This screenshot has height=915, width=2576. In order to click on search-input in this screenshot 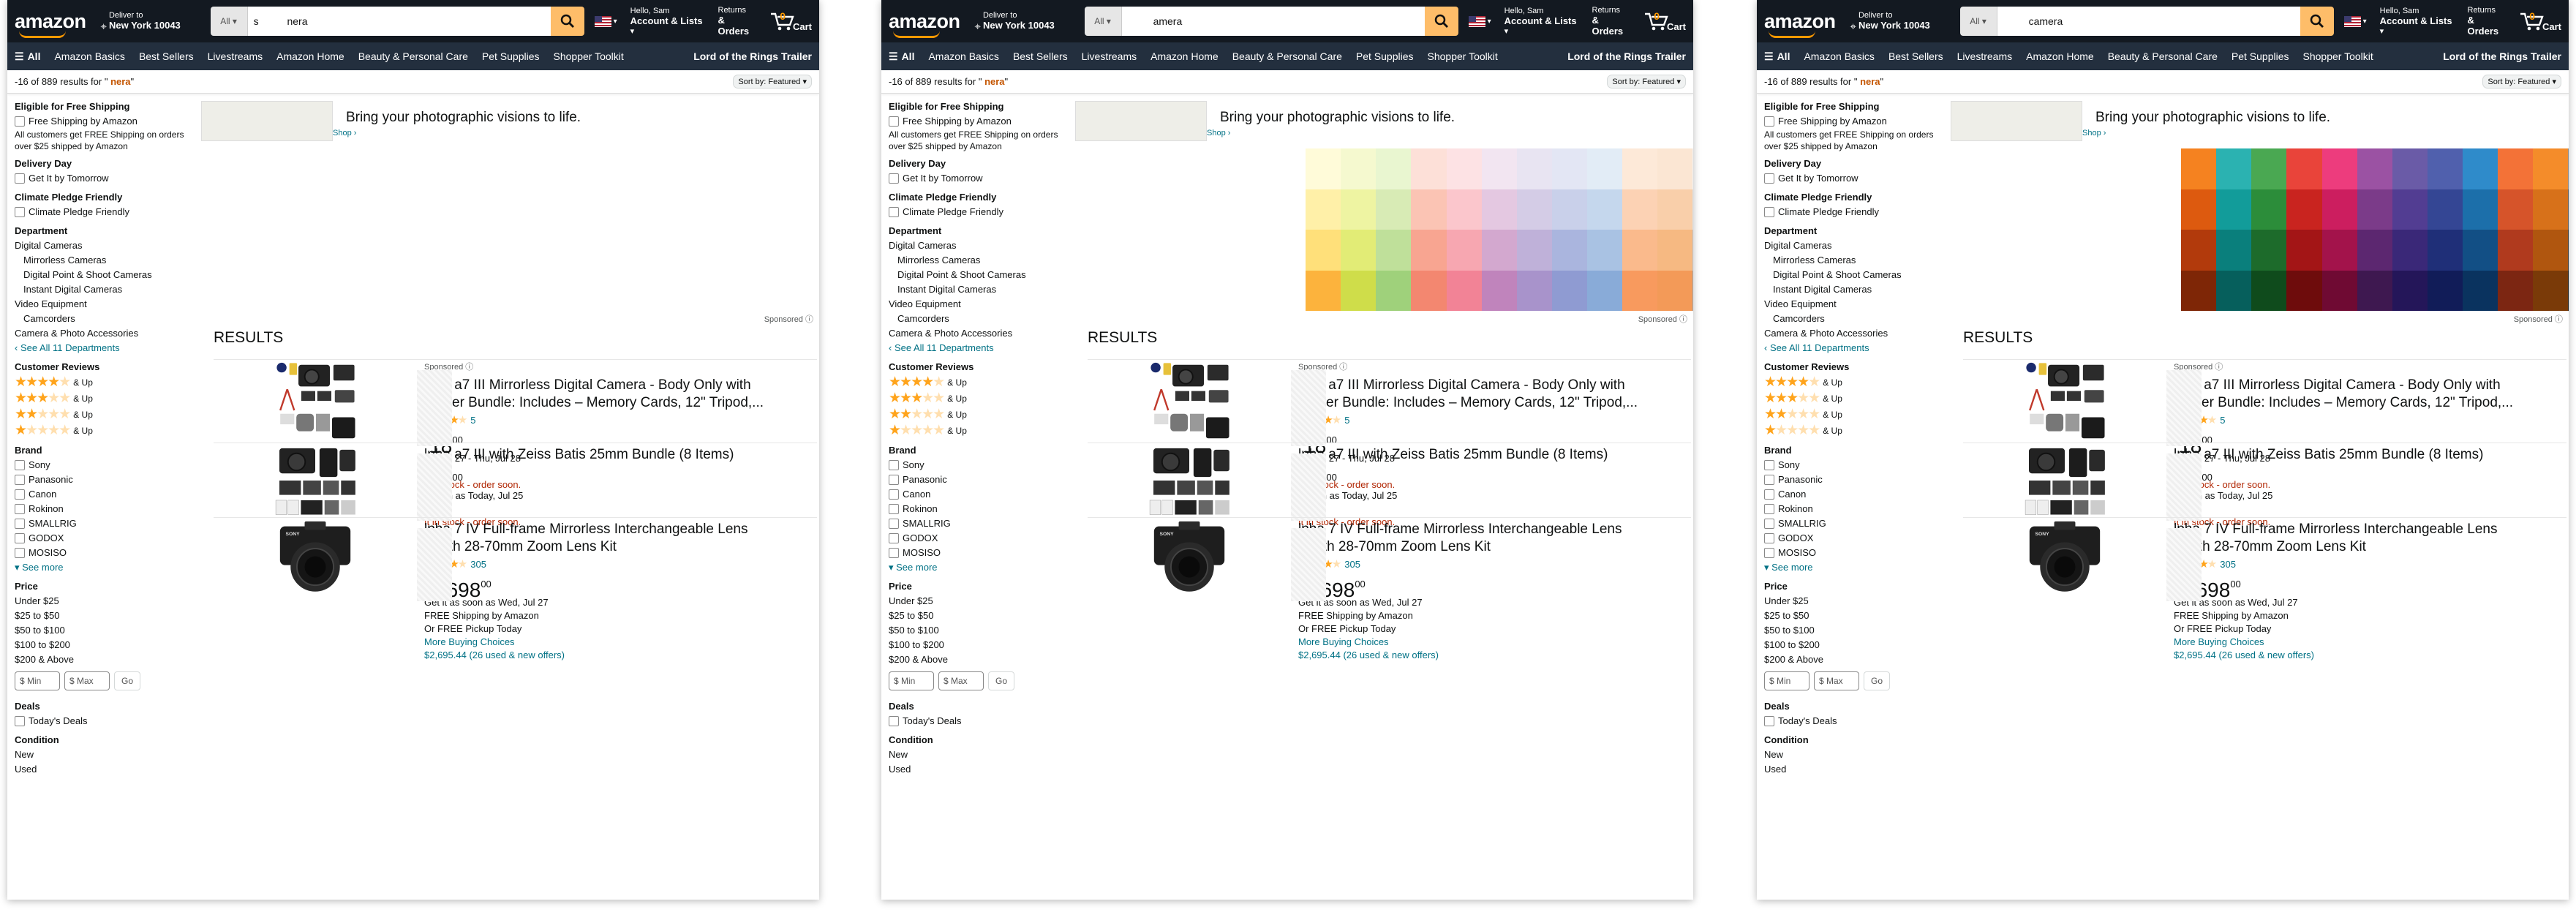, I will do `click(1273, 21)`.